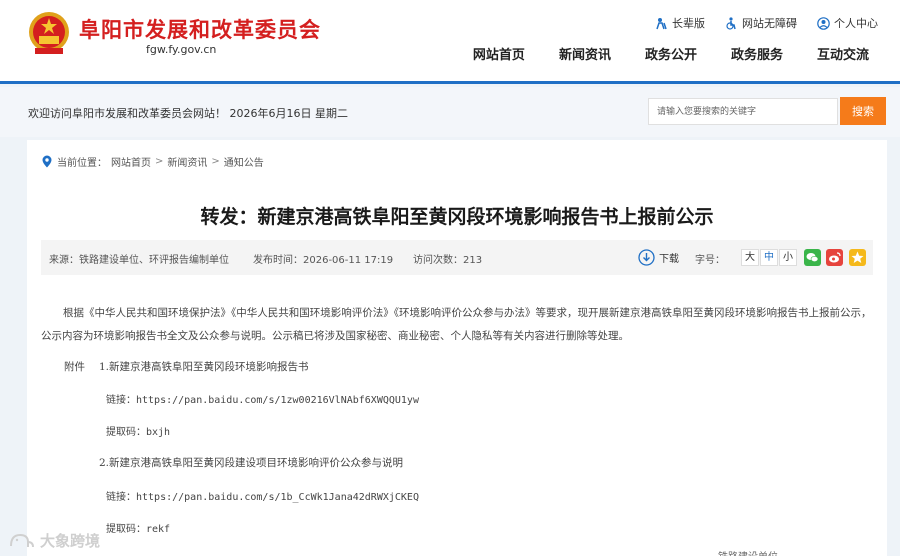 Image resolution: width=900 pixels, height=556 pixels. What do you see at coordinates (152, 161) in the screenshot?
I see `breadcrumb: 当前位置： 网站首页 > 新闻资讯 > 通知公告` at bounding box center [152, 161].